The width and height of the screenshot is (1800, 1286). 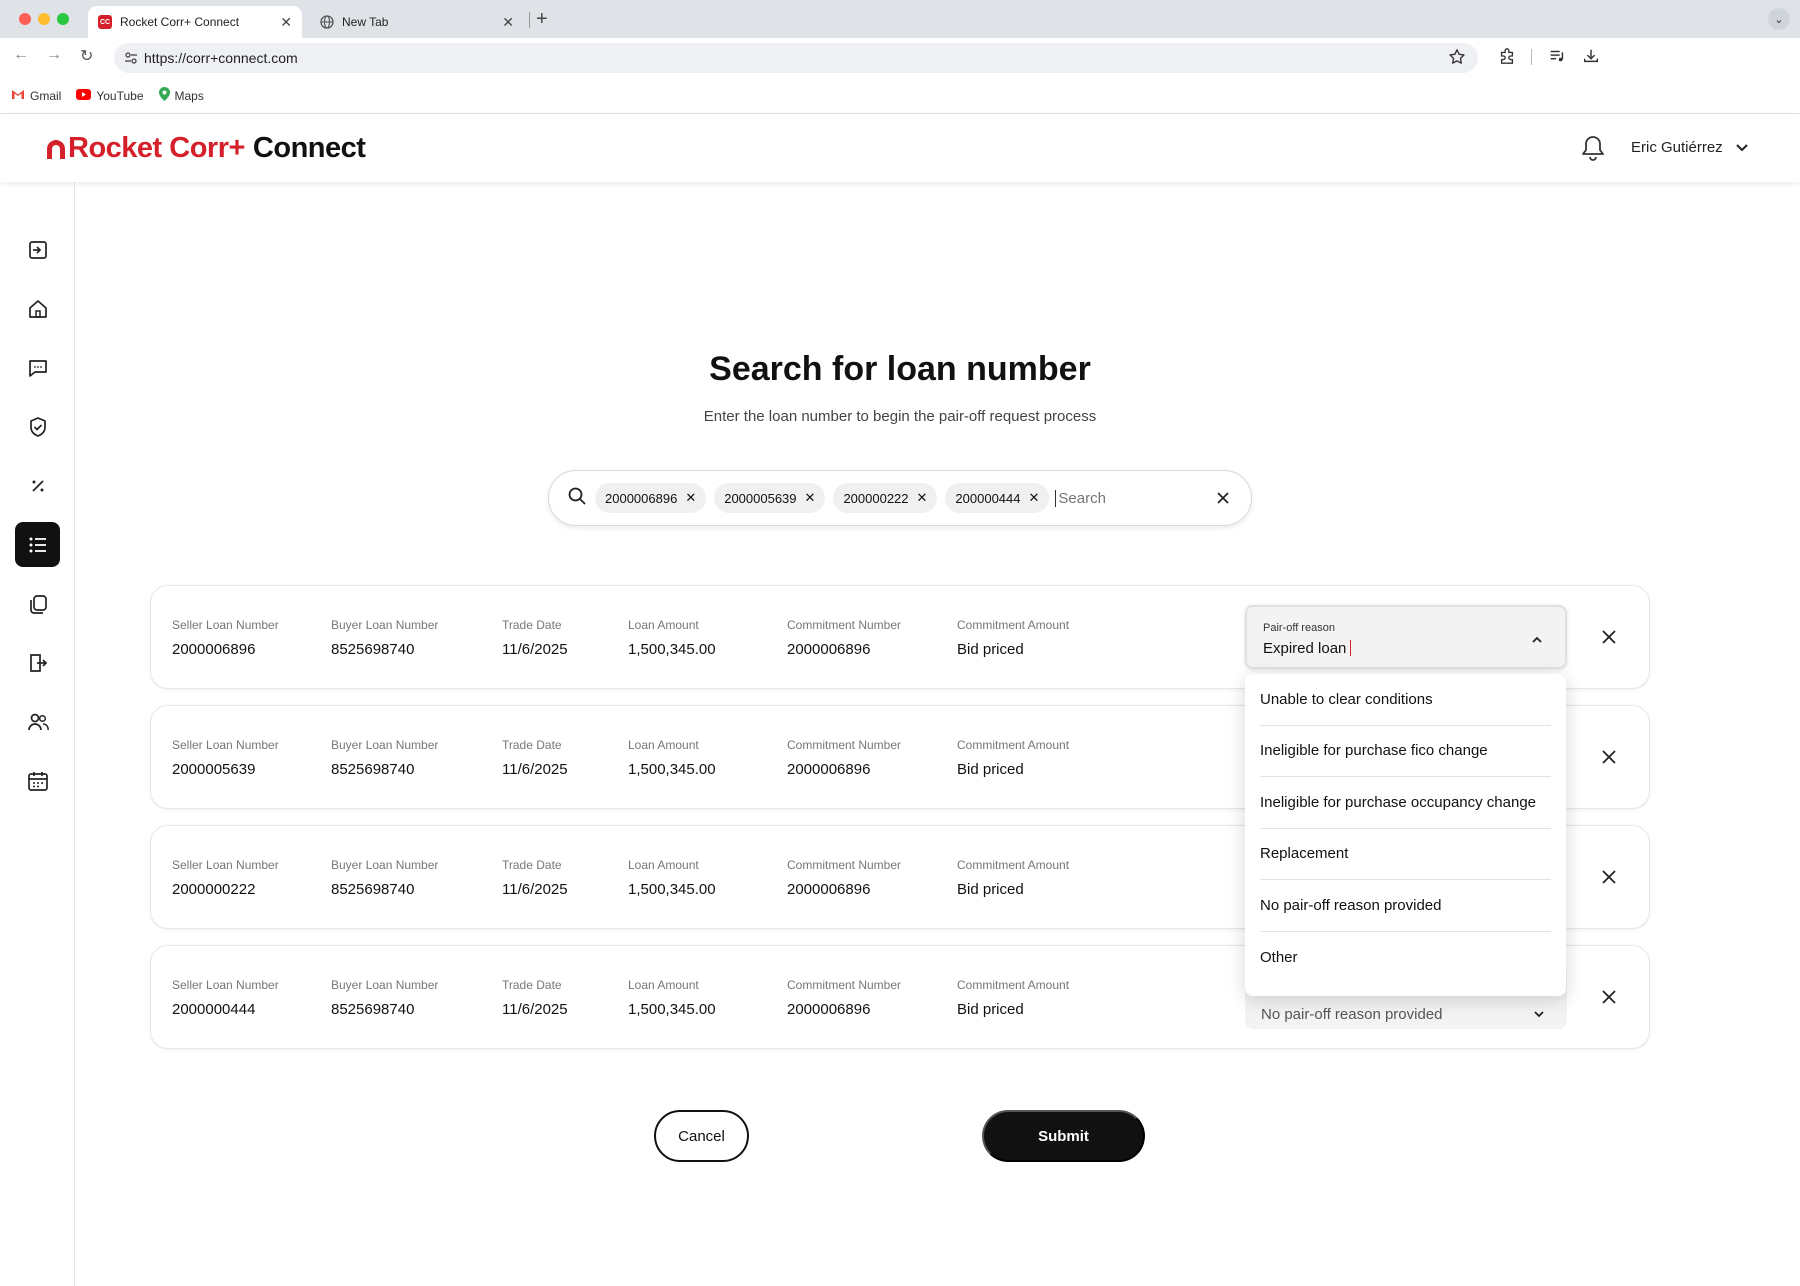 I want to click on maximize-window-button, so click(x=63, y=19).